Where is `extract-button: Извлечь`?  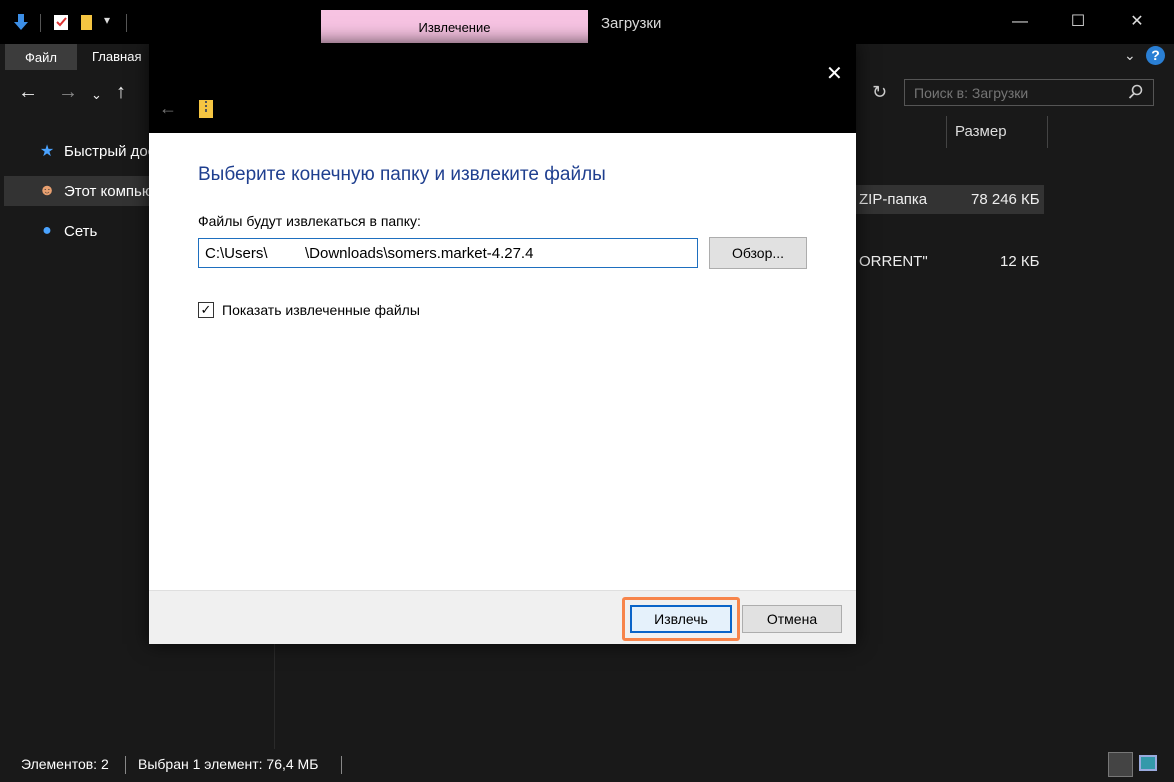 extract-button: Извлечь is located at coordinates (681, 619).